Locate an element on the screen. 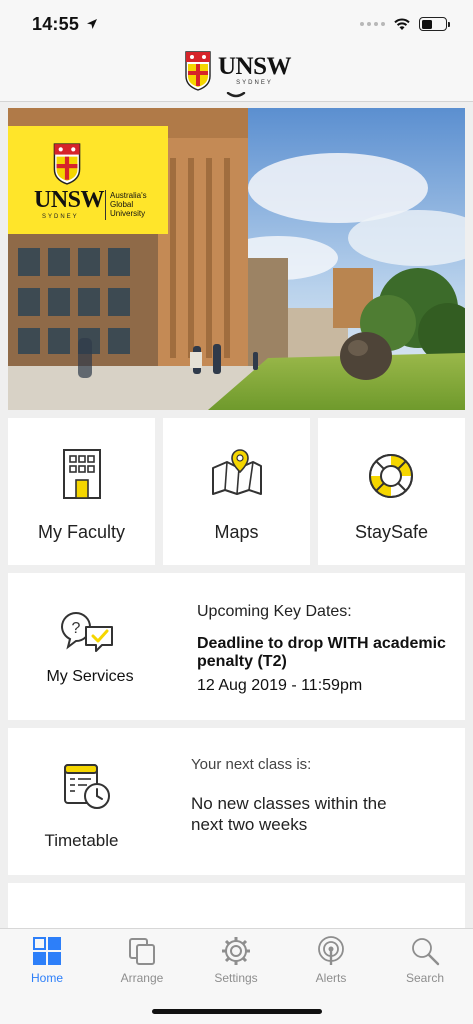  timetable-icon is located at coordinates (87, 786).